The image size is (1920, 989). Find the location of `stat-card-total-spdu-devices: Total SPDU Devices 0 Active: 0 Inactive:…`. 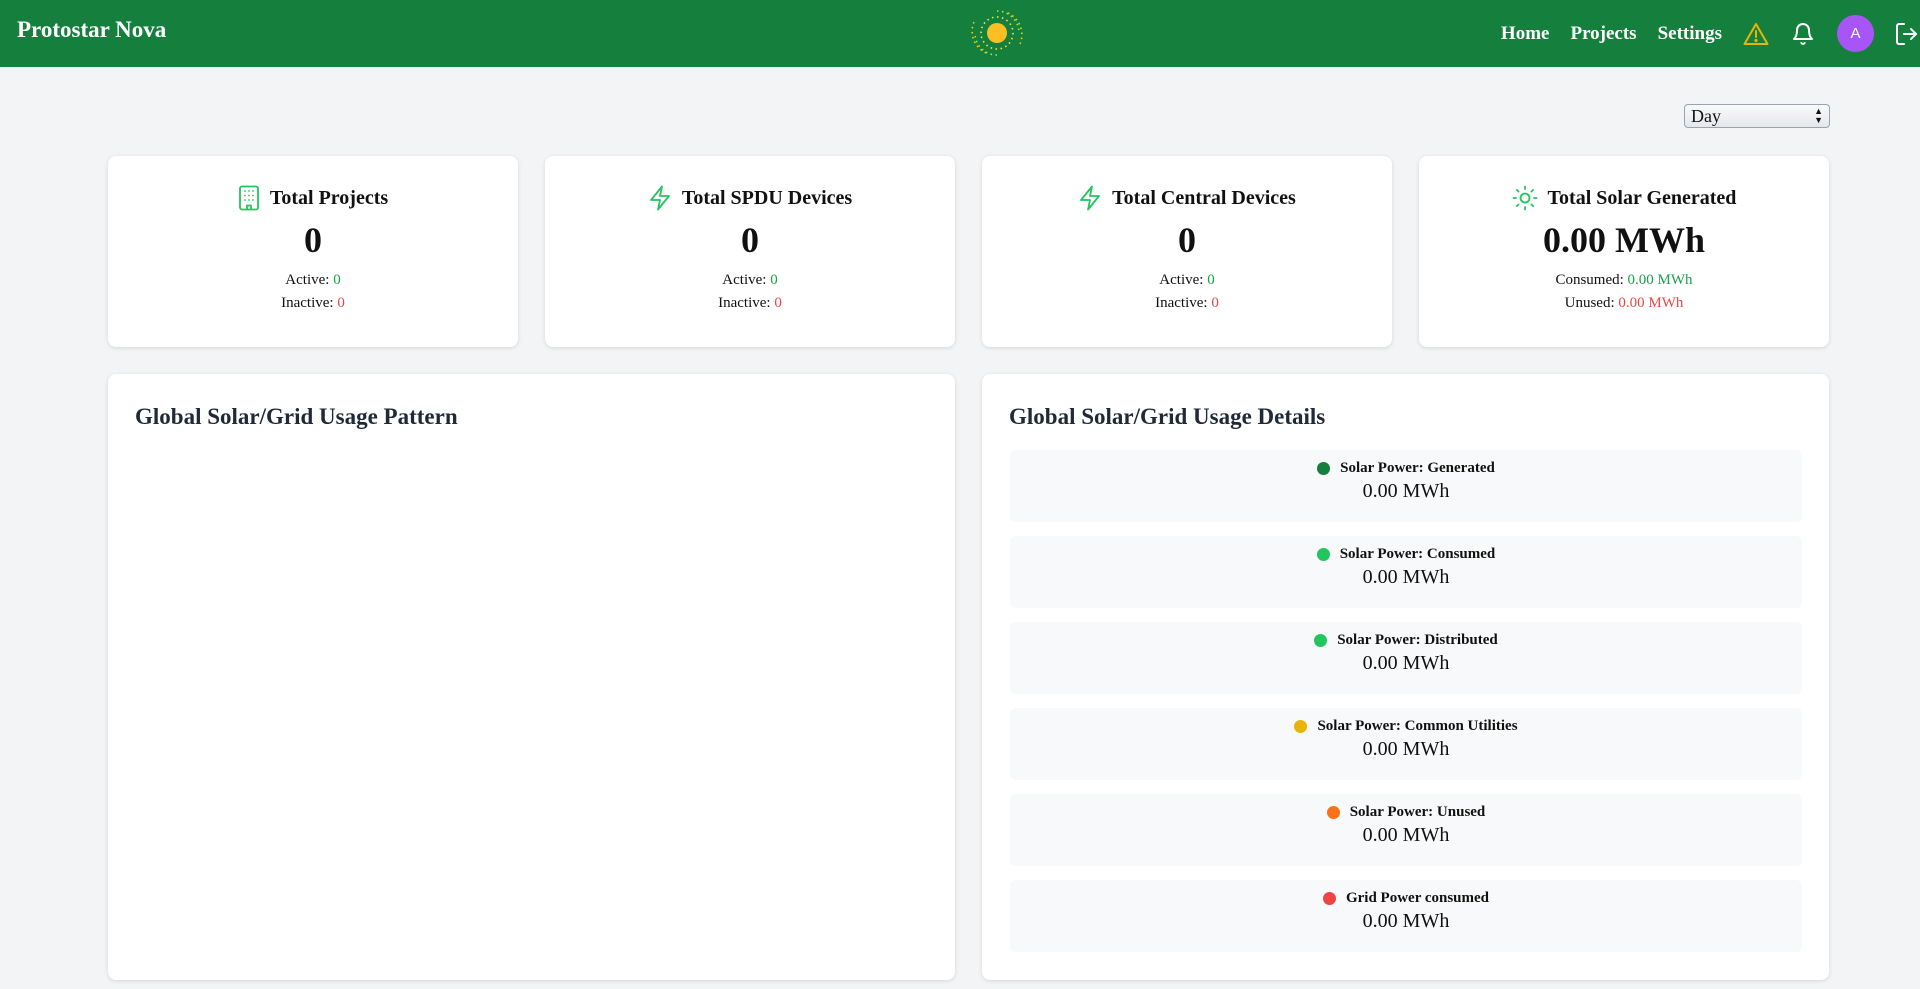

stat-card-total-spdu-devices: Total SPDU Devices 0 Active: 0 Inactive:… is located at coordinates (750, 251).